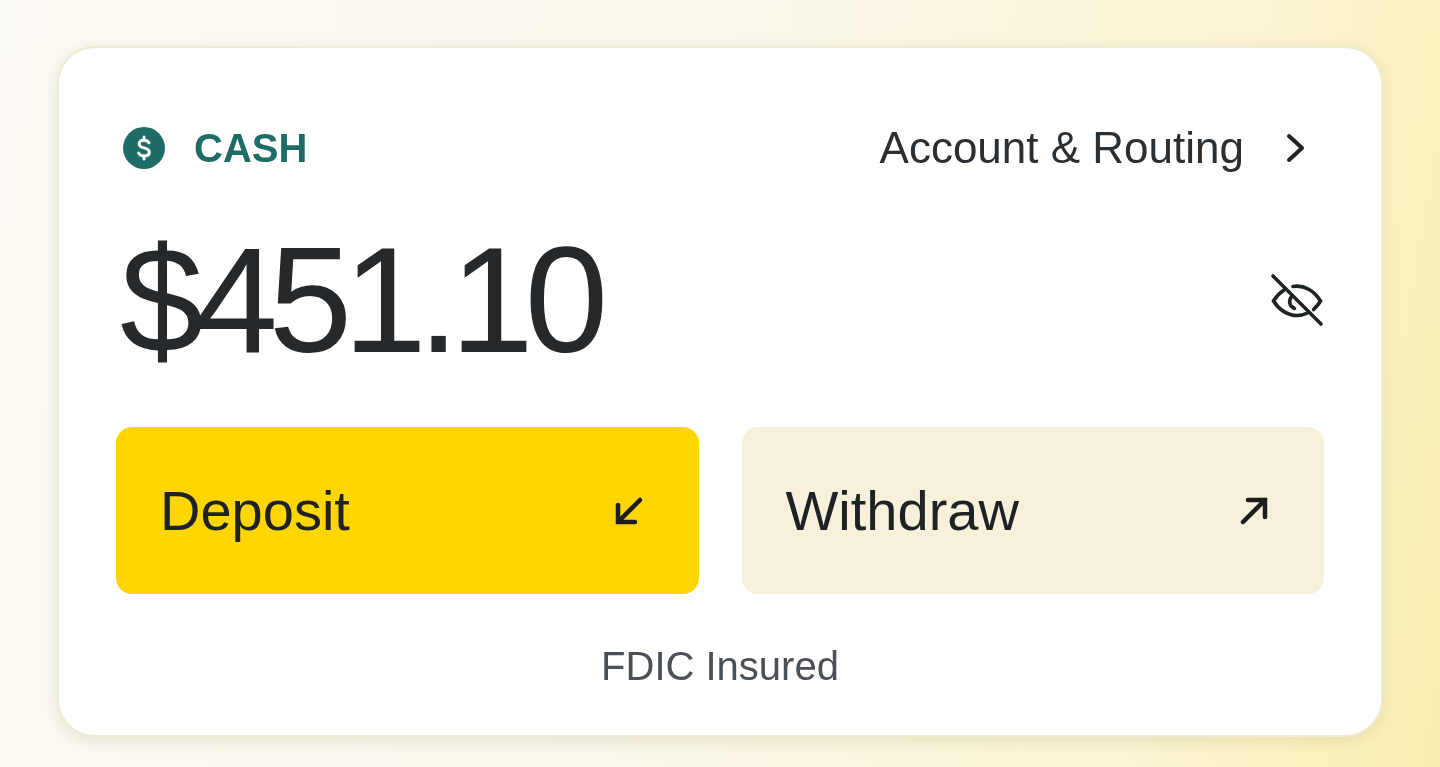 The image size is (1440, 767). Describe the element at coordinates (144, 148) in the screenshot. I see `dollar-icon` at that location.